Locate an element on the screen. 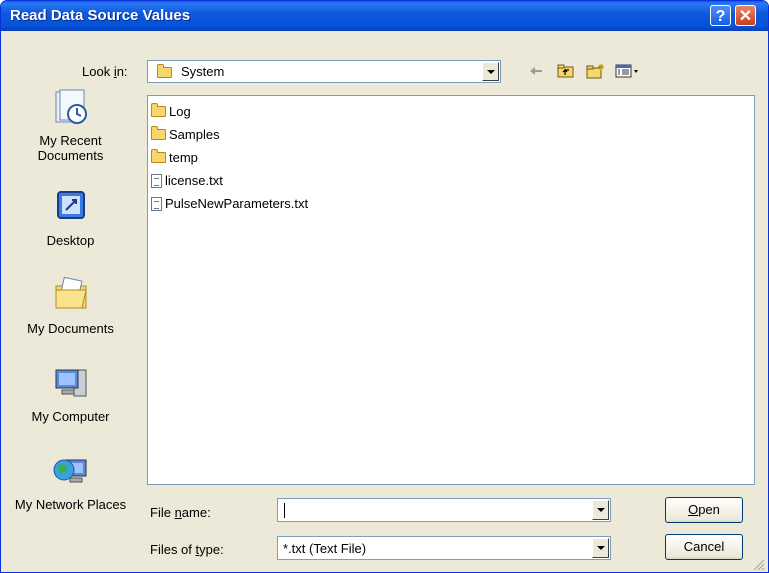  place-my-computer: My Computer is located at coordinates (70, 394).